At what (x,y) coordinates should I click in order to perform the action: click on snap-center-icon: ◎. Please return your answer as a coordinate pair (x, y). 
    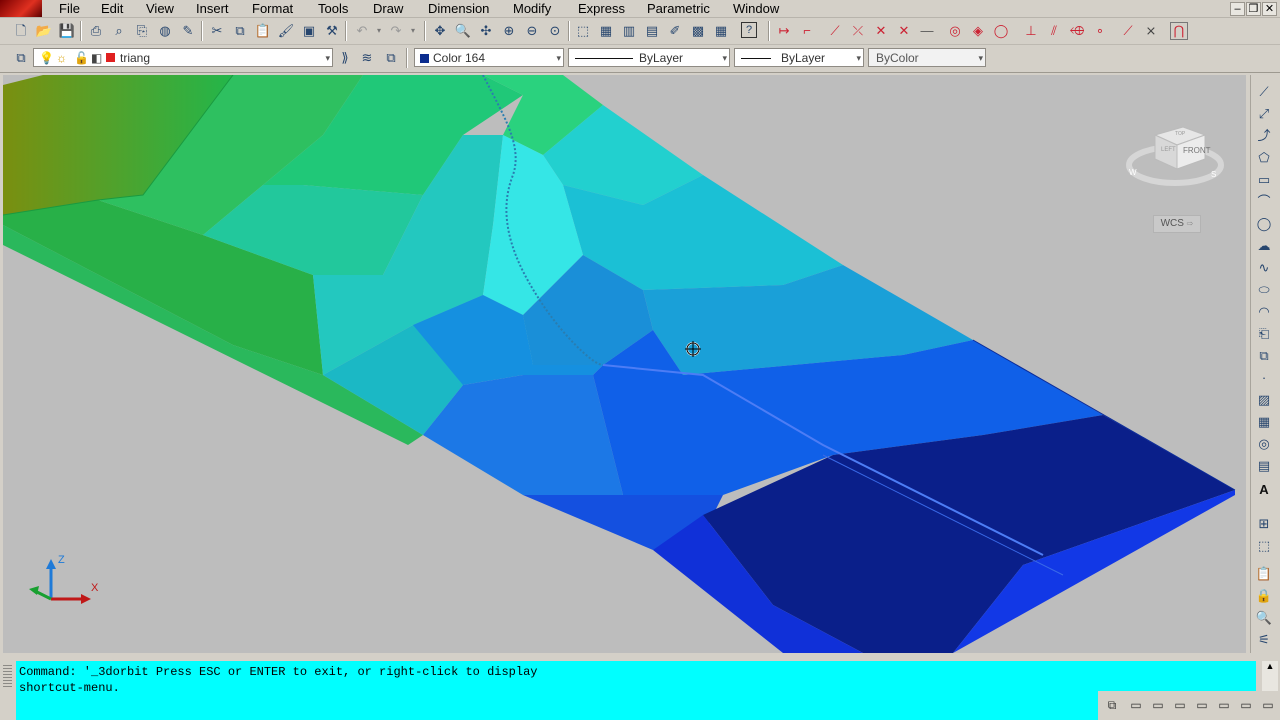
    Looking at the image, I should click on (955, 31).